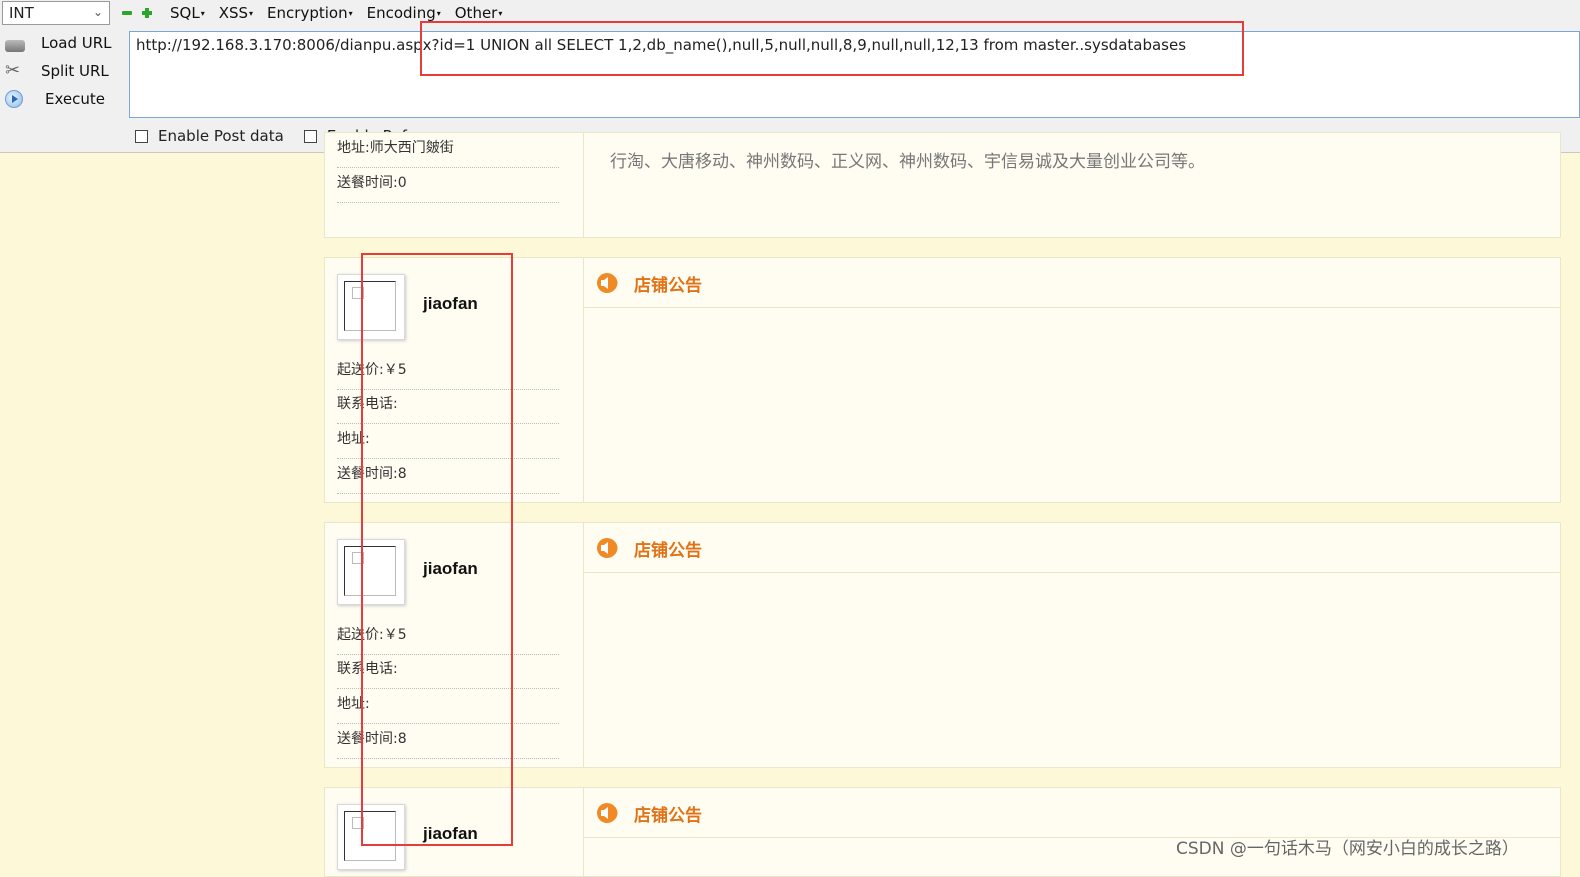 The height and width of the screenshot is (877, 1580). What do you see at coordinates (127, 13) in the screenshot?
I see `minus-icon` at bounding box center [127, 13].